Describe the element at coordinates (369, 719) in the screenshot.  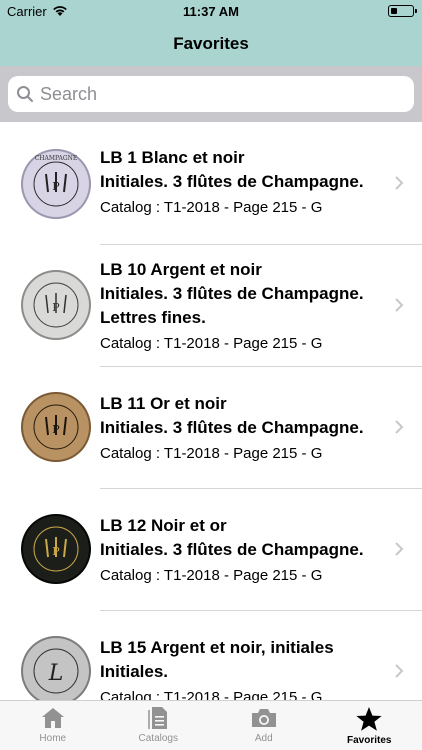
I see `star-icon` at that location.